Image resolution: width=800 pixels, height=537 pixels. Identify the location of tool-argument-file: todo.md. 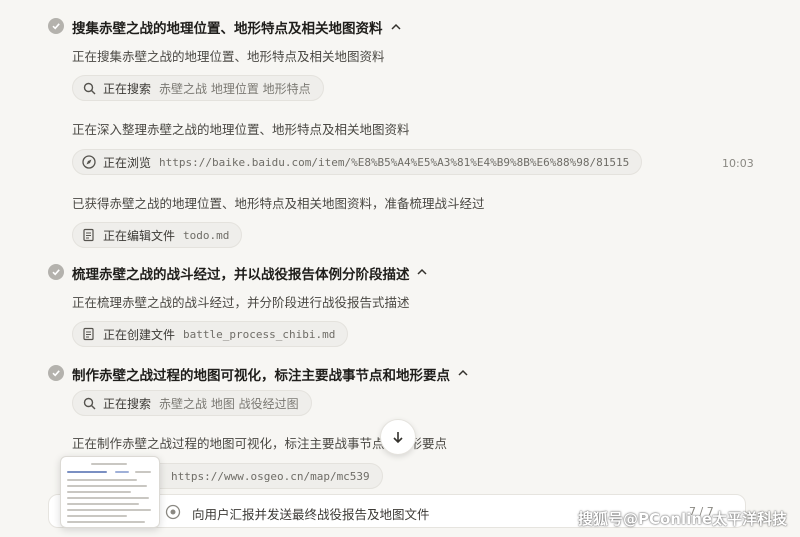
(206, 235).